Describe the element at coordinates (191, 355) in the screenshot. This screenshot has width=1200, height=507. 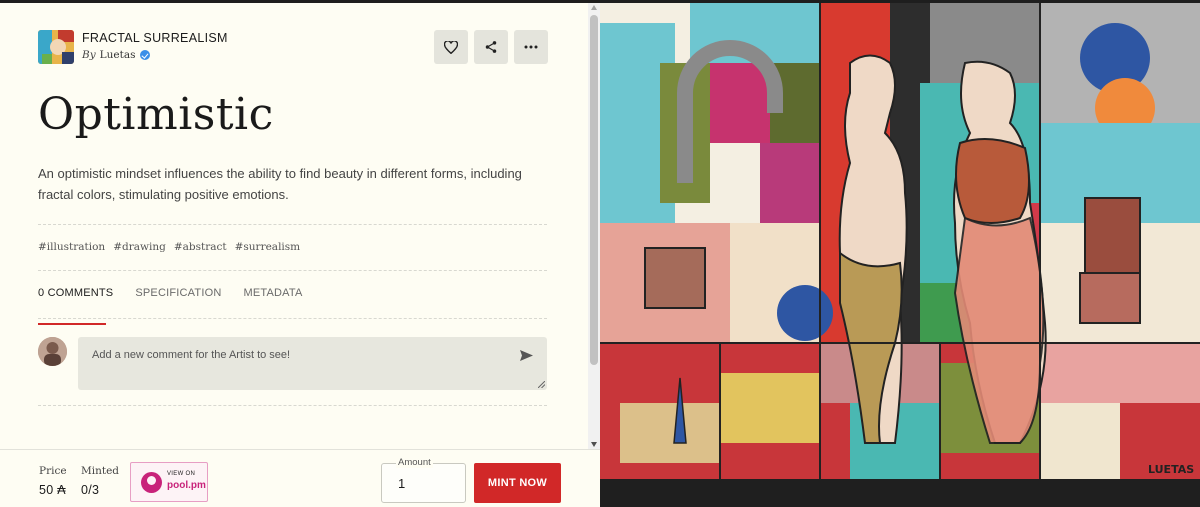
I see `comment-placeholder: Add a new comment for the Artist to see!` at that location.